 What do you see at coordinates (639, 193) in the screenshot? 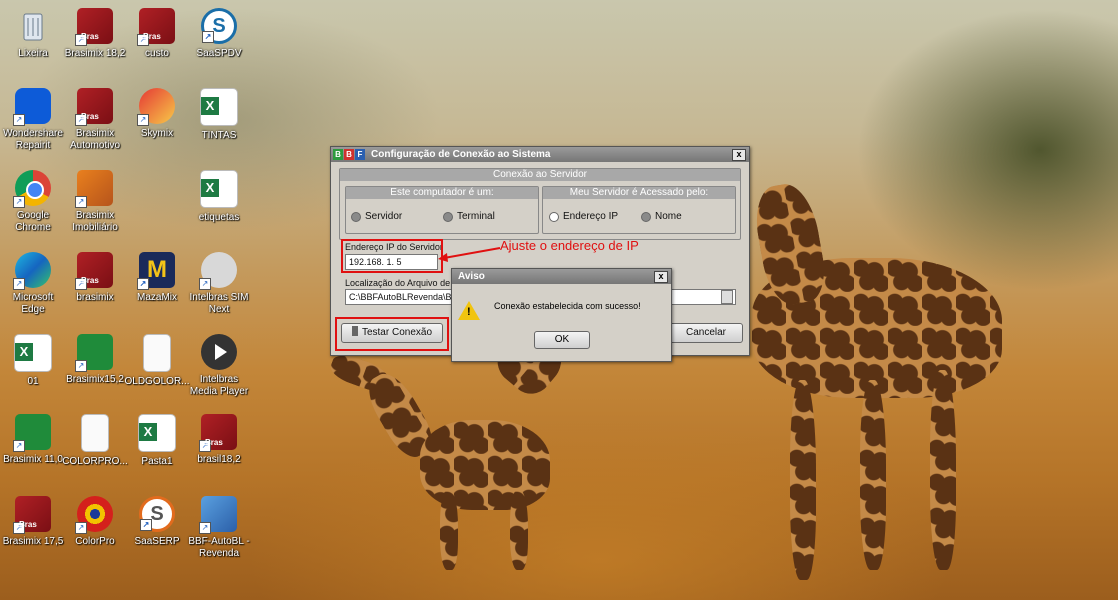
I see `server-access-title: Meu Servidor é Acessado pelo:` at bounding box center [639, 193].